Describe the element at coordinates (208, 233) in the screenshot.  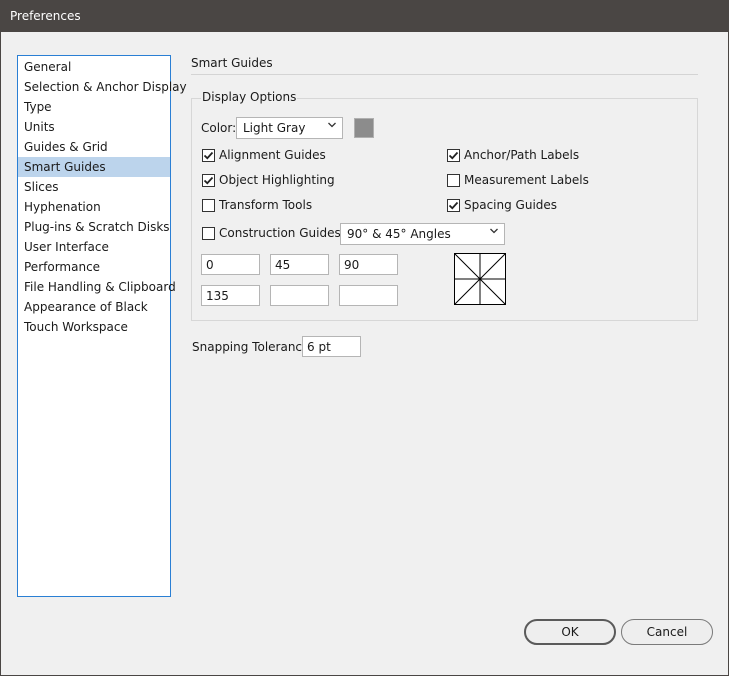
I see `construction-guides-checkbox` at that location.